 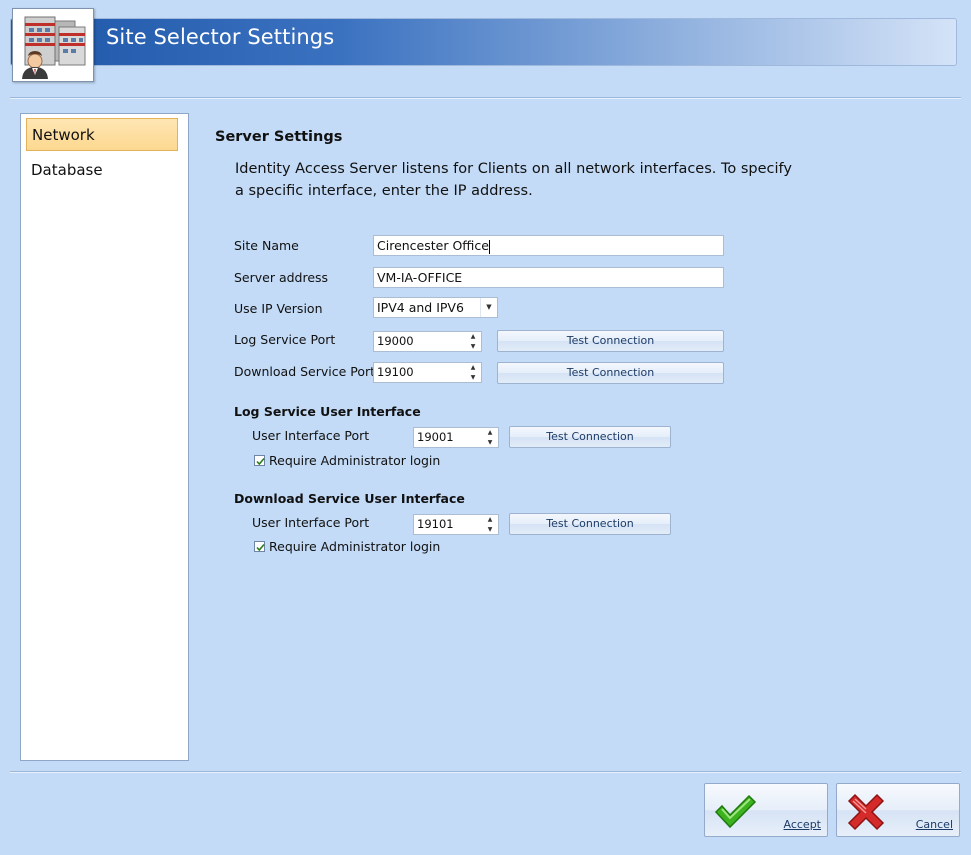 I want to click on download-ui-test-connection-button: Test Connection, so click(x=590, y=524).